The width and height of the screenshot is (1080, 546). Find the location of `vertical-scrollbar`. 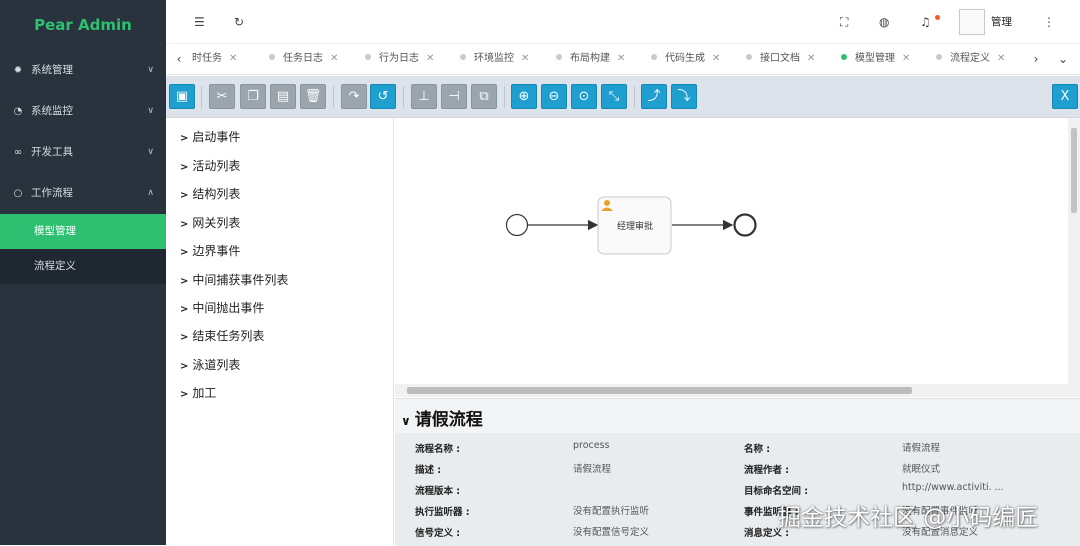

vertical-scrollbar is located at coordinates (1074, 251).